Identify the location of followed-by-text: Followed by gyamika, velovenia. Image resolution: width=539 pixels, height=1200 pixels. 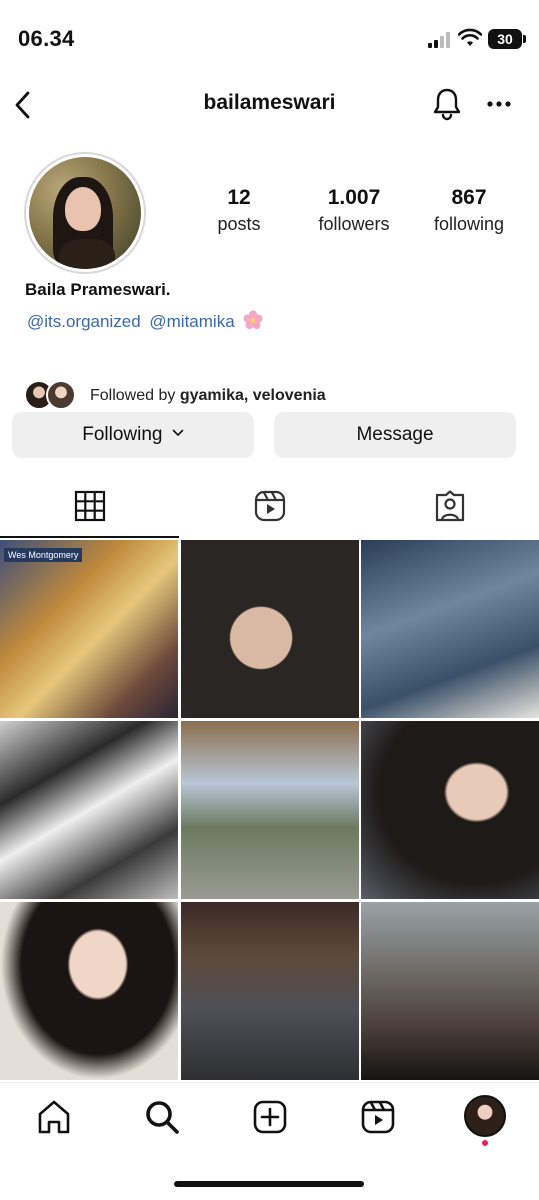
(208, 396).